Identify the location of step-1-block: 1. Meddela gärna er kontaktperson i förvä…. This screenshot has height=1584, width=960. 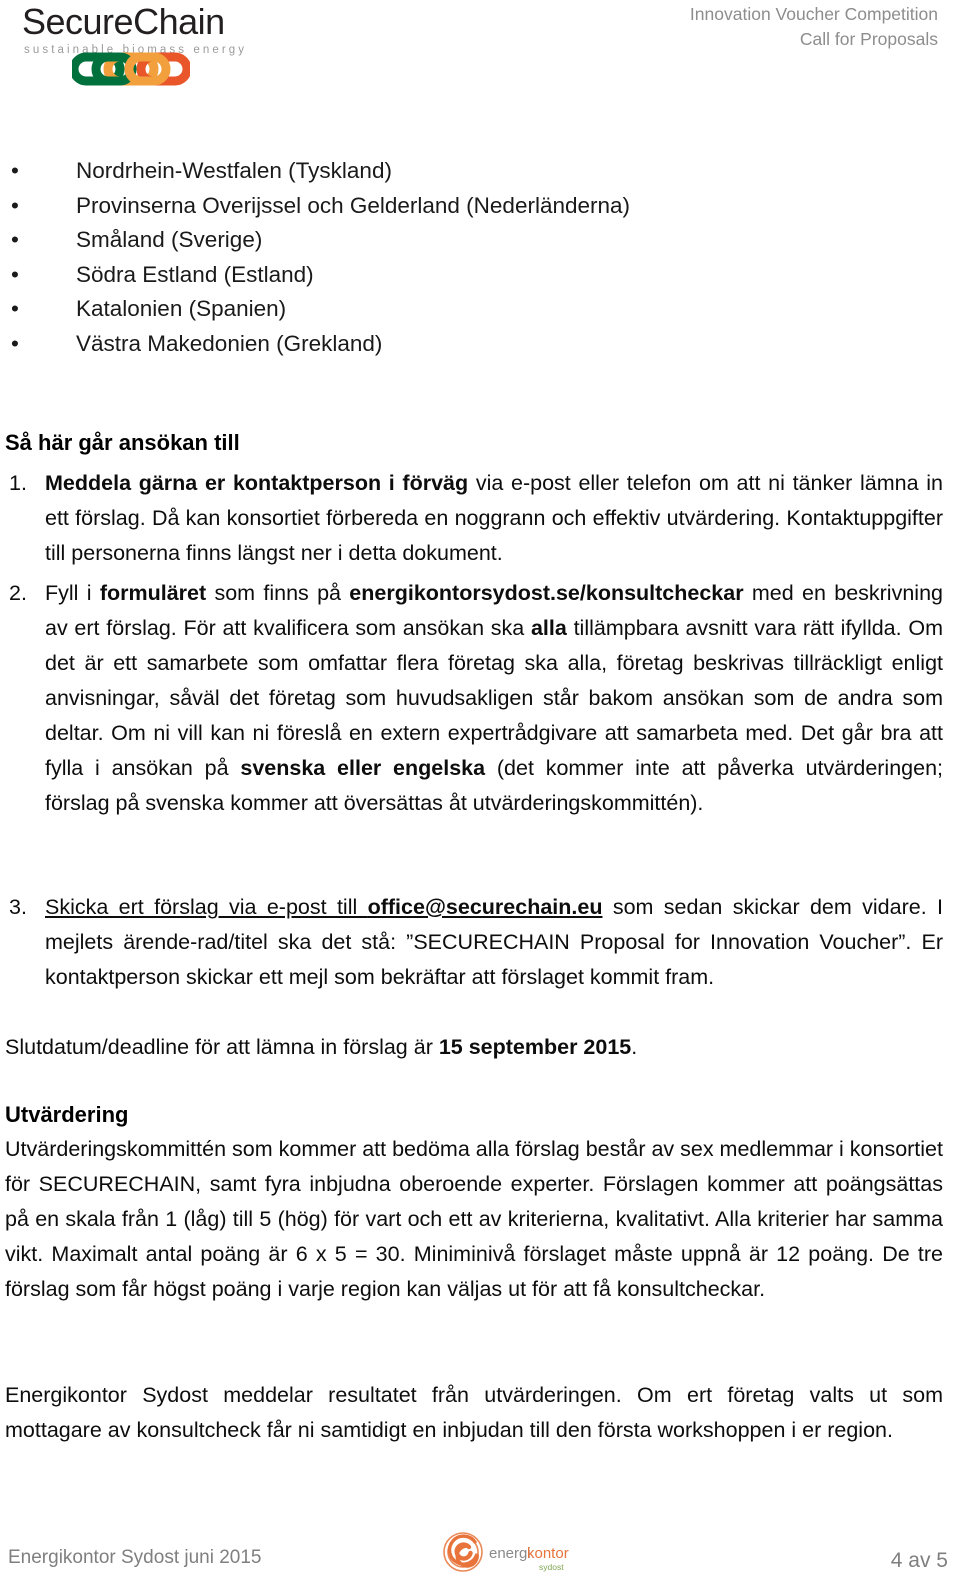
(474, 518).